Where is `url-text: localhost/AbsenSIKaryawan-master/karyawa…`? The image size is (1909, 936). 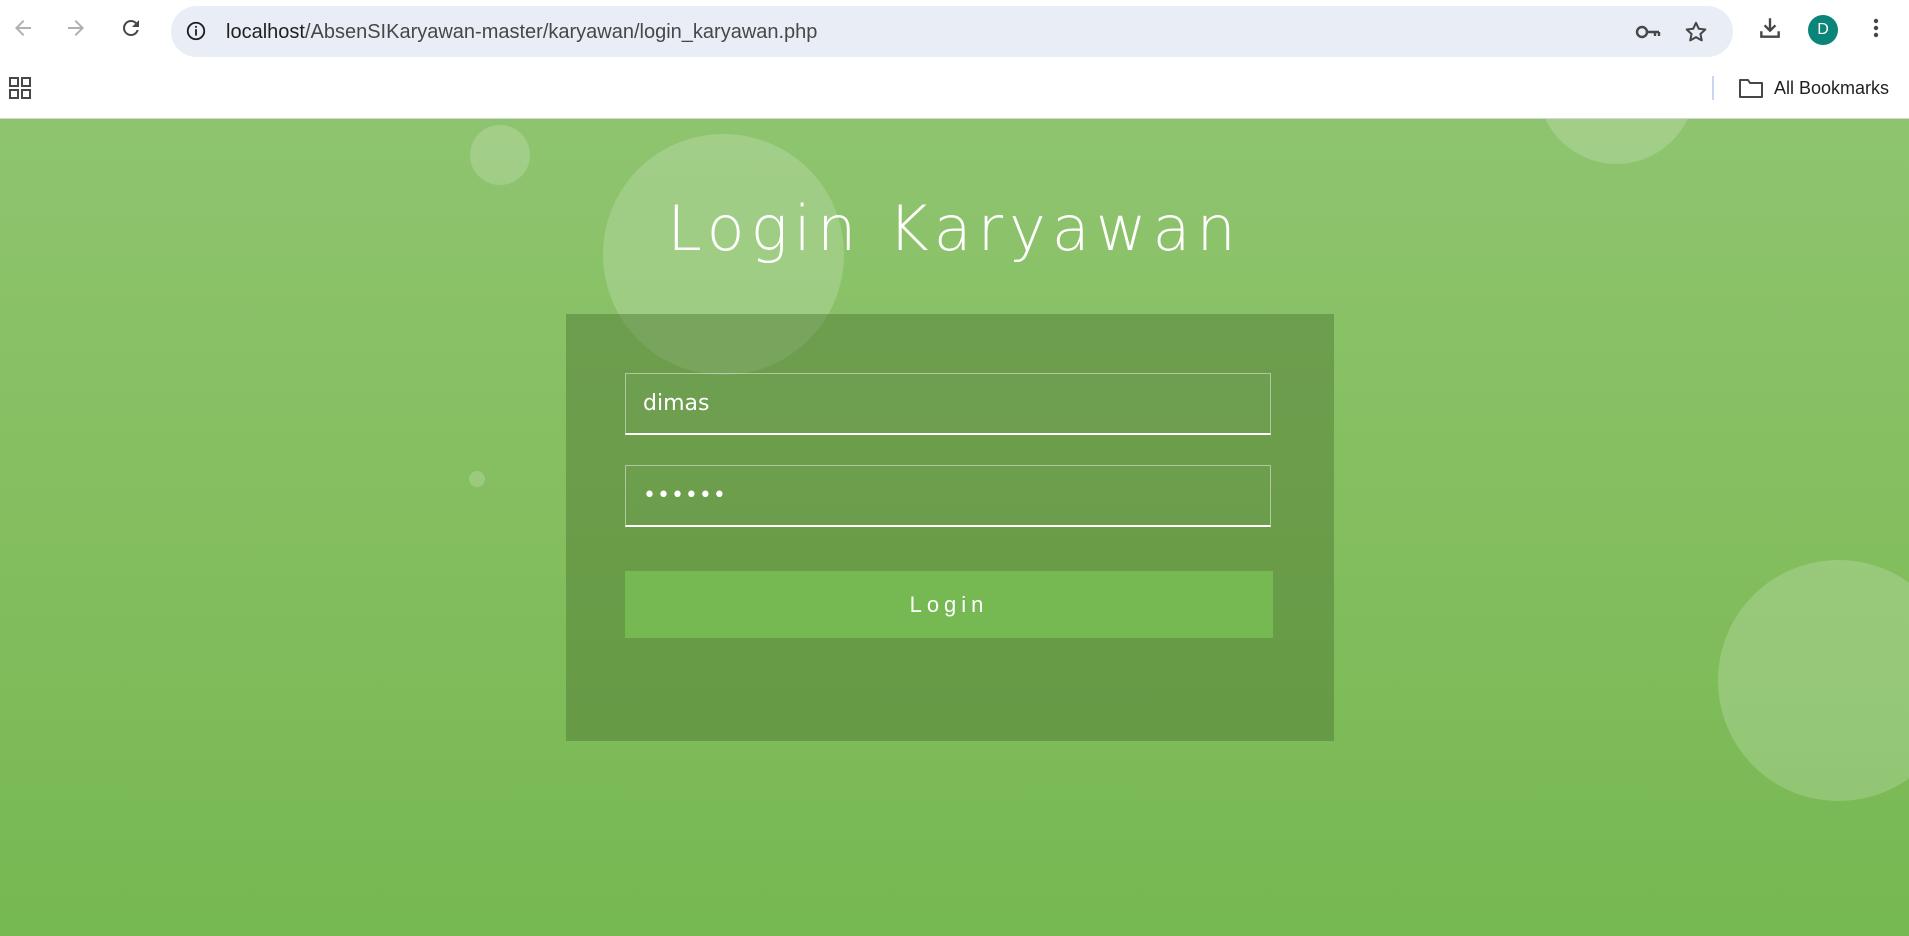
url-text: localhost/AbsenSIKaryawan-master/karyawa… is located at coordinates (521, 32).